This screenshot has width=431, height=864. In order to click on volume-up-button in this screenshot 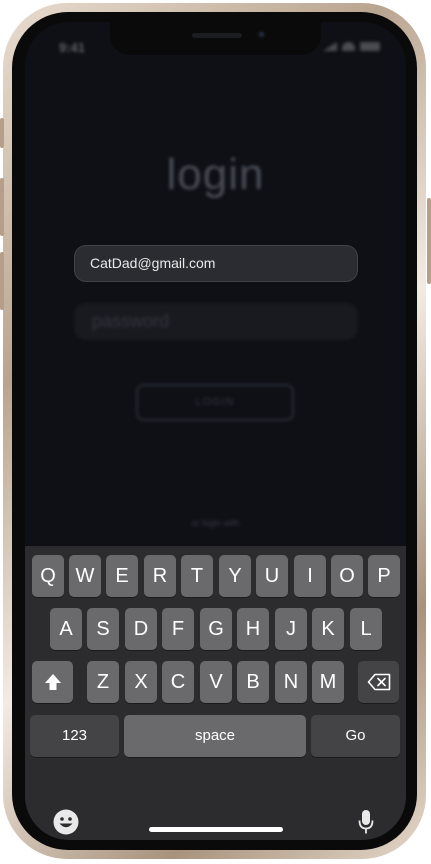, I will do `click(2, 207)`.